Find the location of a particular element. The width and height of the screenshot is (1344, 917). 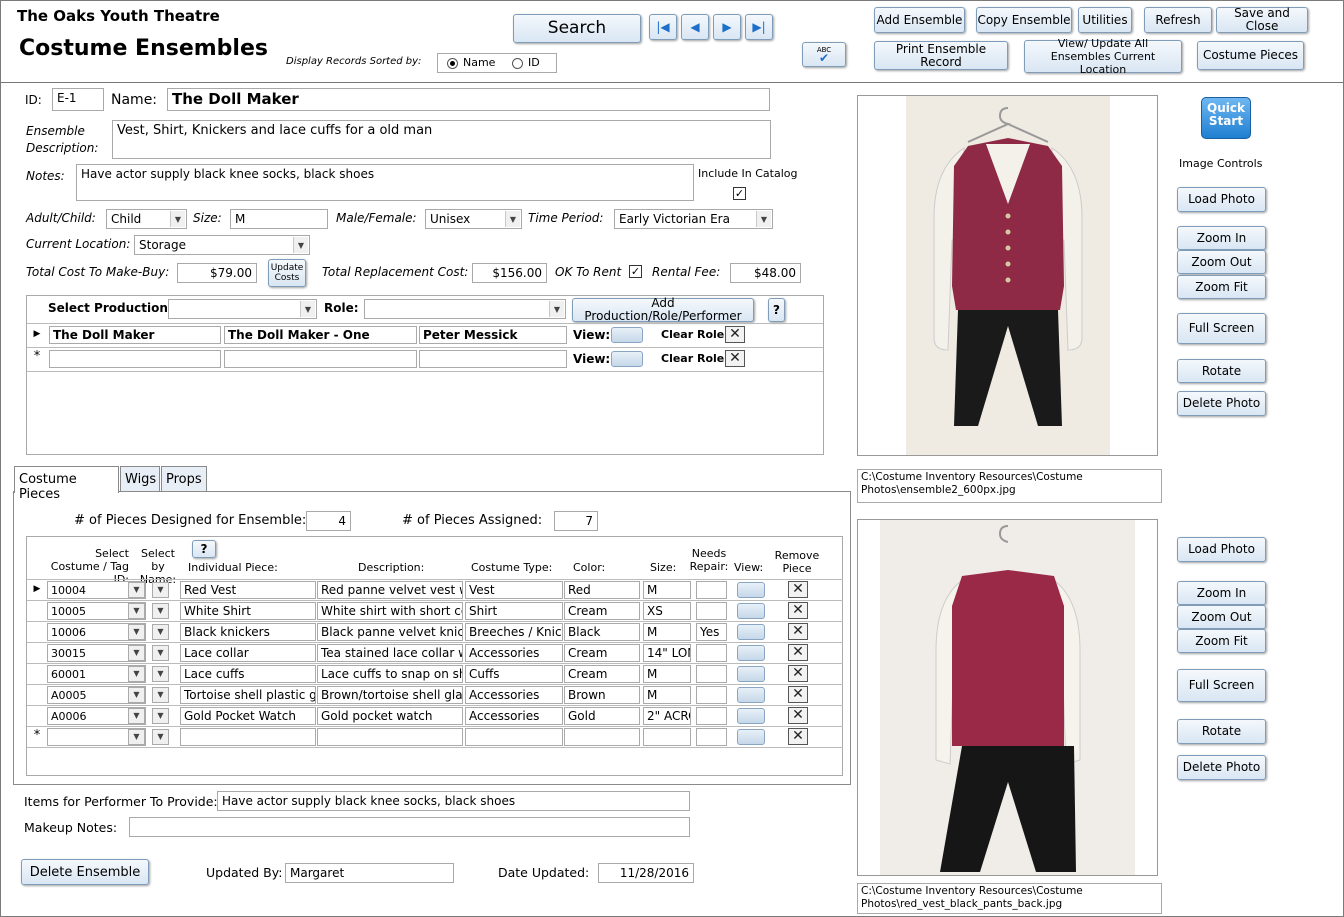

role-cell: The Doll Maker - One is located at coordinates (320, 335).